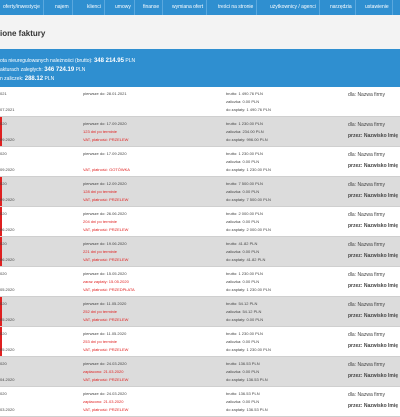 The image size is (400, 417). What do you see at coordinates (244, 213) in the screenshot?
I see `invoice-gross-amount: brutto: 2 000.00 PLN` at bounding box center [244, 213].